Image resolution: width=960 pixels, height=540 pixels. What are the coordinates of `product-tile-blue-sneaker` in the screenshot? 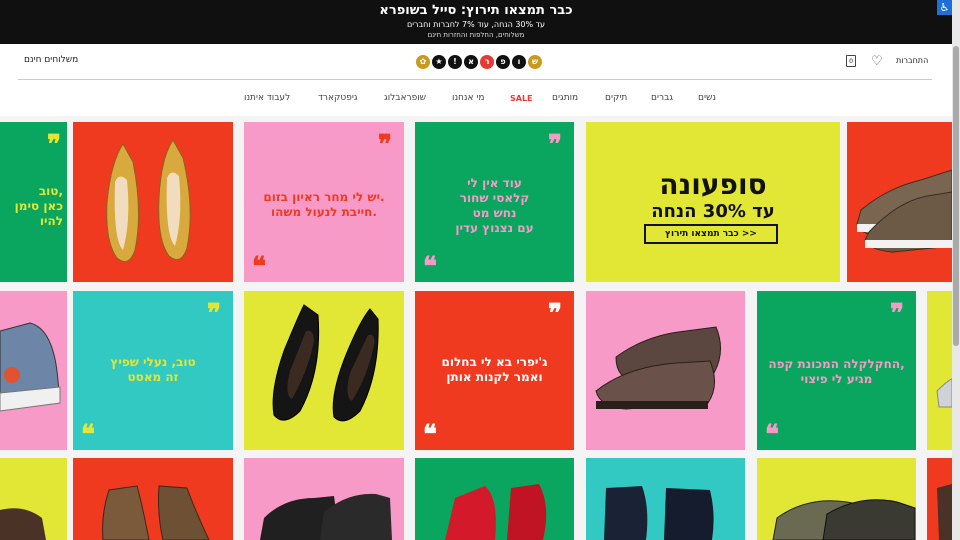 It's located at (33, 370).